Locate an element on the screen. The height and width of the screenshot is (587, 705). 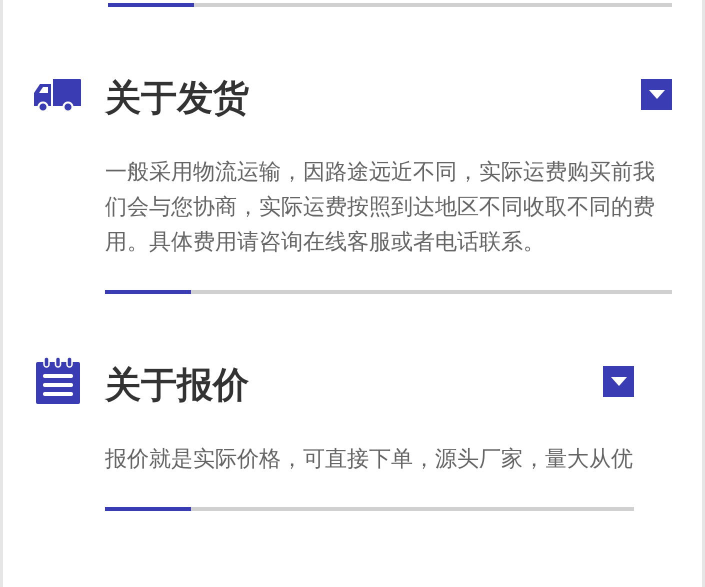
section-text: 一般采用物流运输，因路途远近不同，实际运费购买前我们会与您协商，实际运费按照到达地区不同收取不同的费用。具体费用请咨询在线客服或者电话联系。 is located at coordinates (380, 208).